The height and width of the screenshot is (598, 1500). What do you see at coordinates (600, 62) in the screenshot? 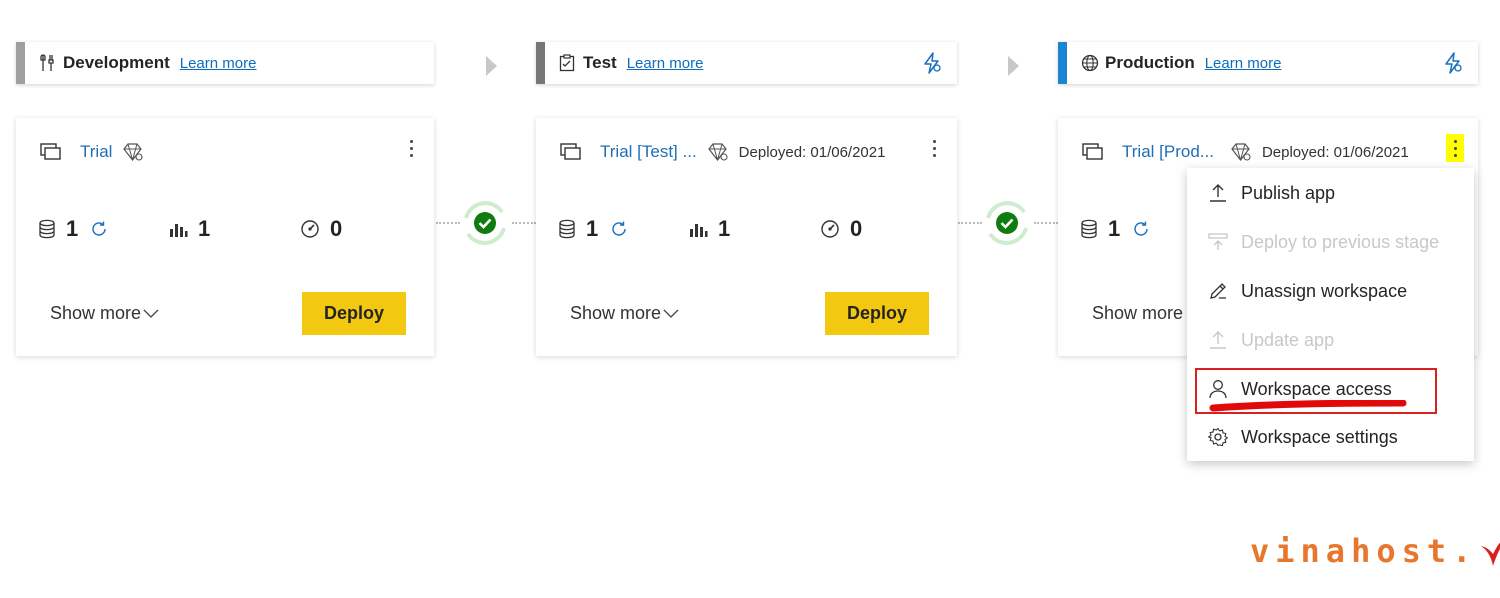
I see `stage-name: Test` at bounding box center [600, 62].